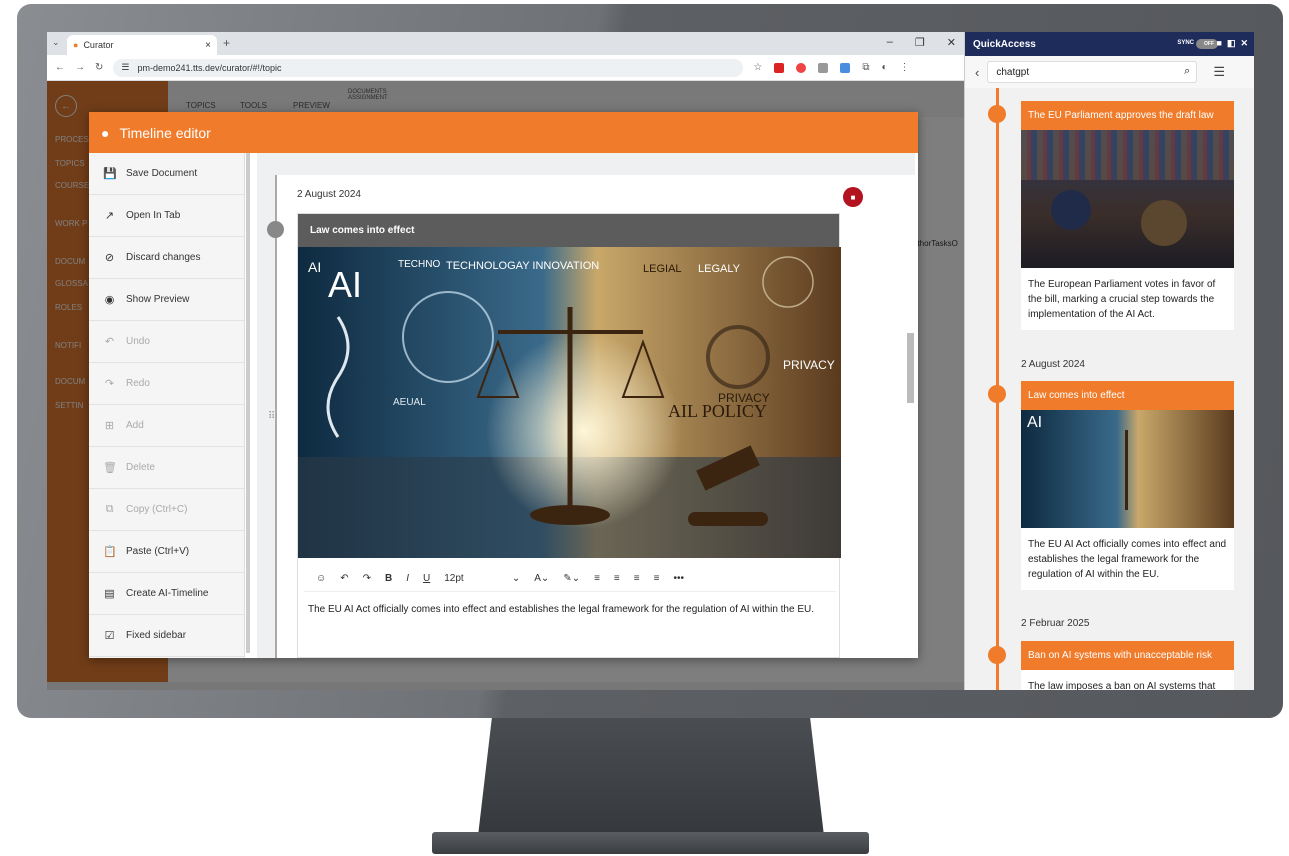 This screenshot has height=856, width=1289. Describe the element at coordinates (865, 67) in the screenshot. I see `puzzle-icon: ⧉` at that location.